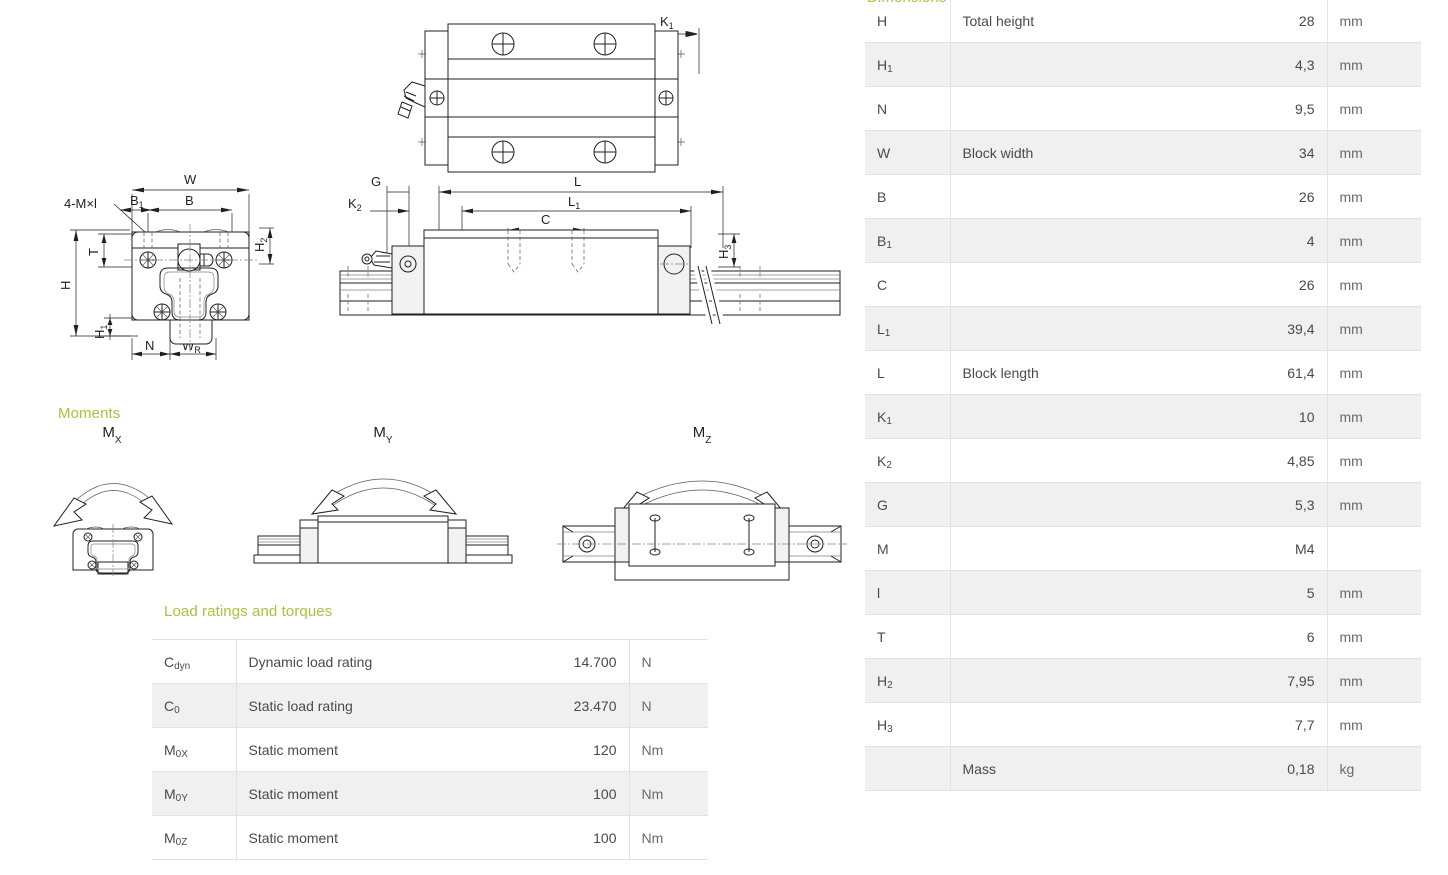  Describe the element at coordinates (1276, 460) in the screenshot. I see `row-value: 4,85` at that location.